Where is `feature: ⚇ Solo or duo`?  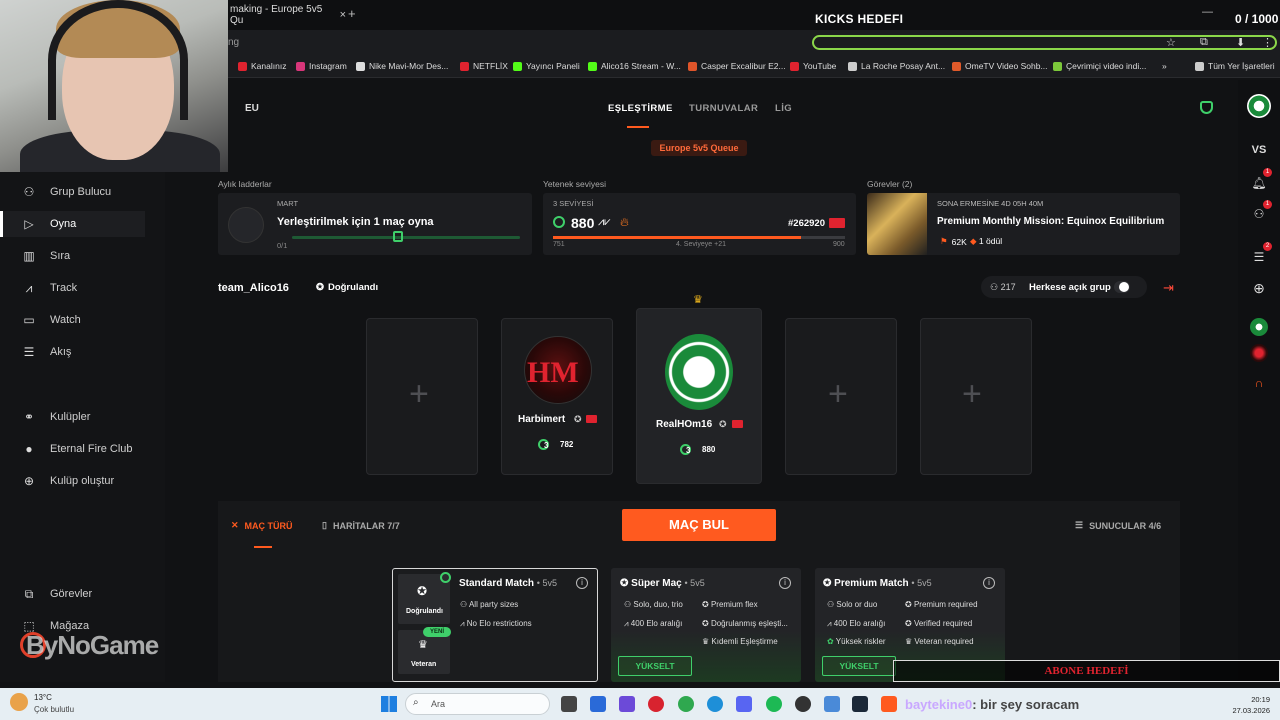 feature: ⚇ Solo or duo is located at coordinates (852, 604).